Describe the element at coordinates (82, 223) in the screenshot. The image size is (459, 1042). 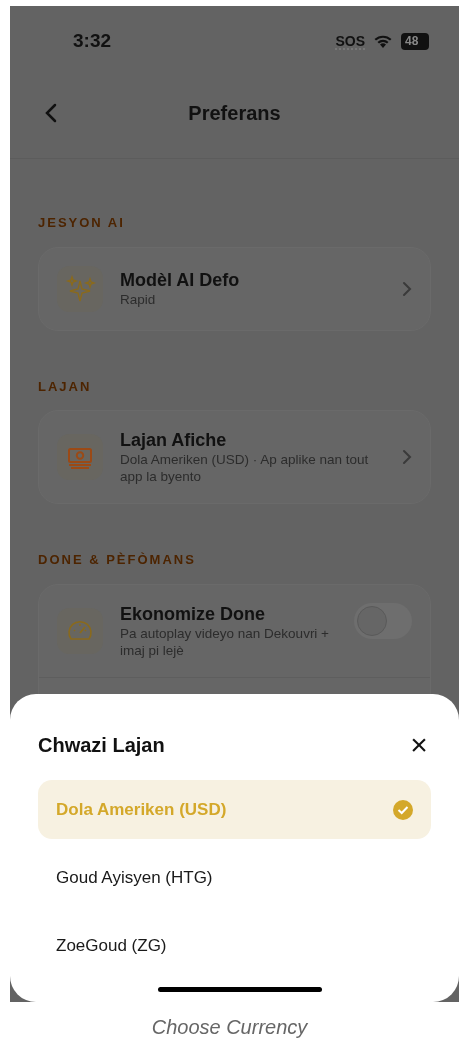
I see `section-heading: JESYON AI` at that location.